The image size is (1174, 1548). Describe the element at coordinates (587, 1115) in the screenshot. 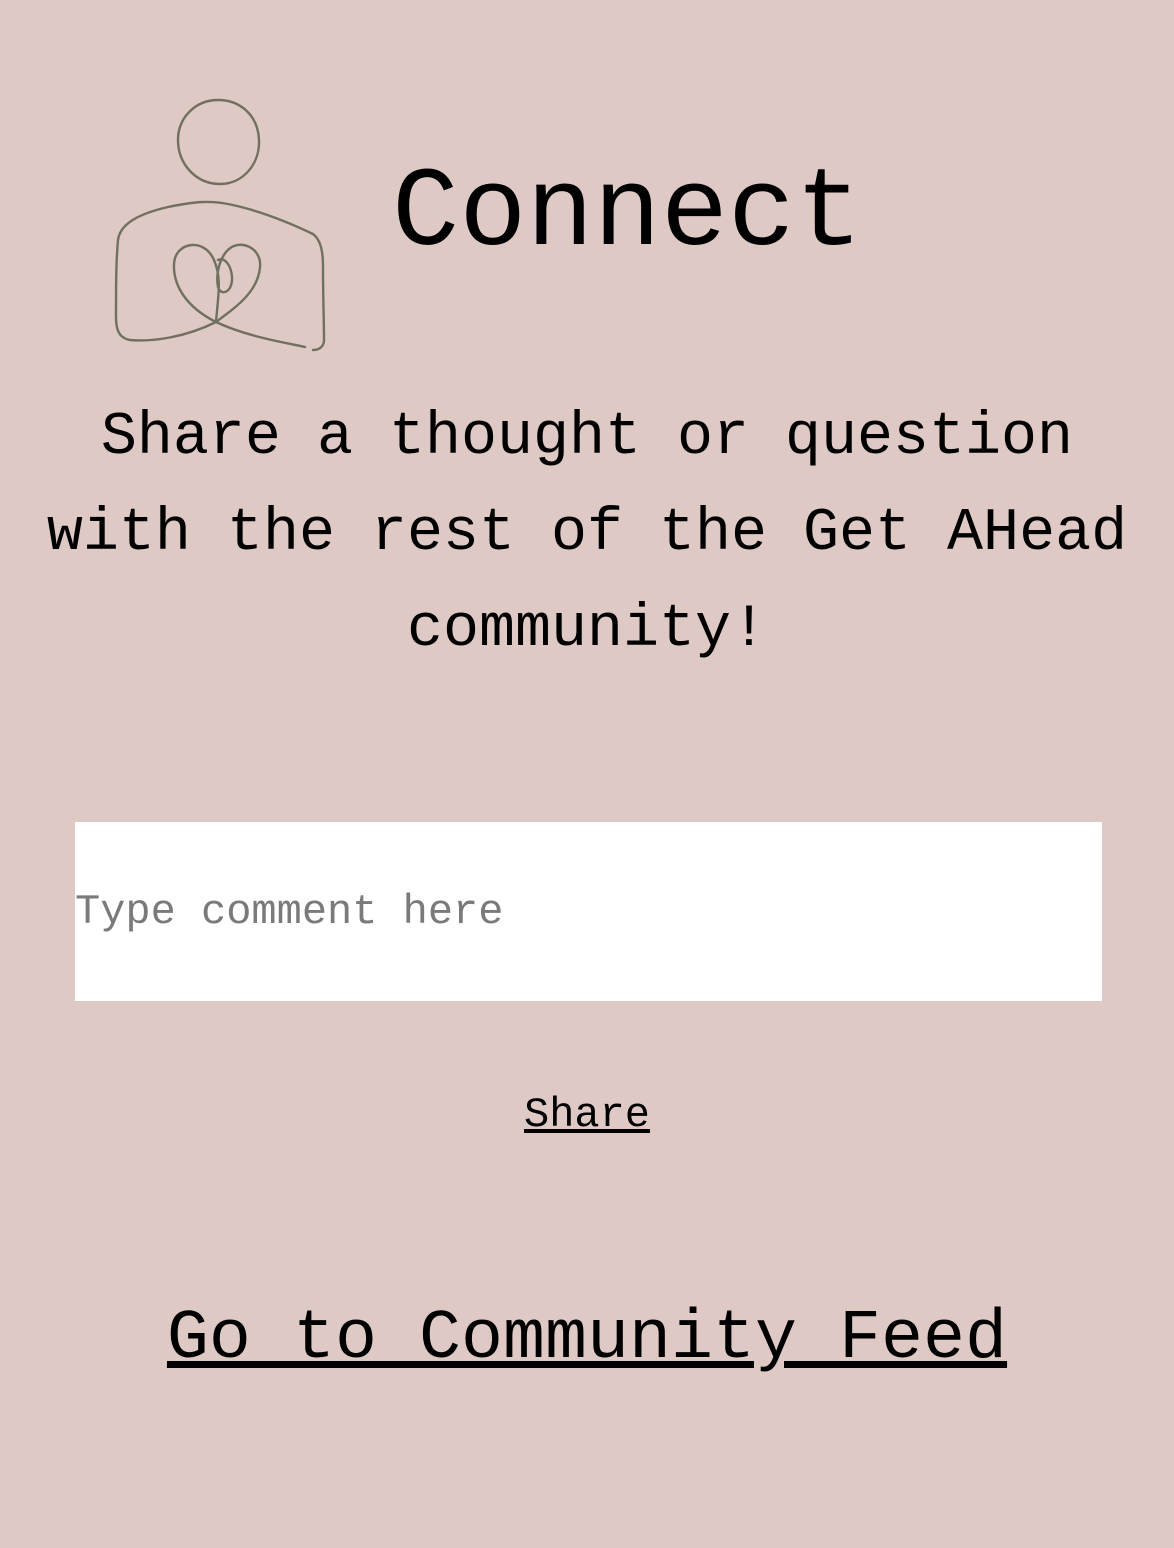

I see `share-button: Share` at that location.